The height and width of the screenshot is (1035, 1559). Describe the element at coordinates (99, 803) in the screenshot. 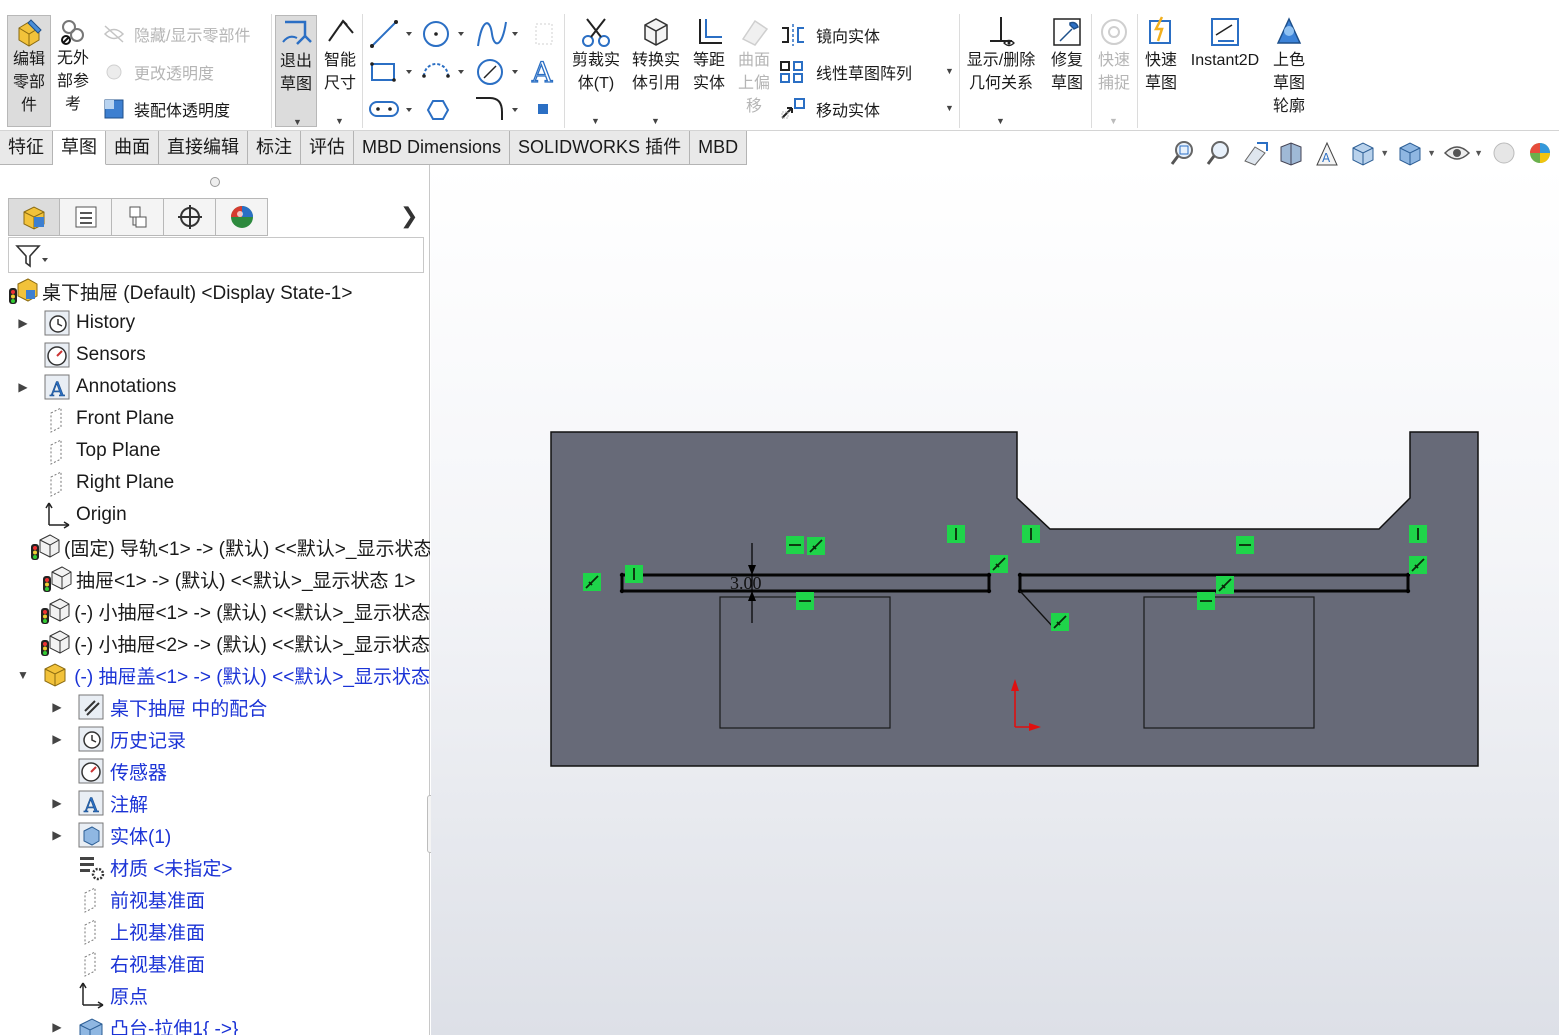

I see `tree-item-annotations-cn: ▶ A 注解` at that location.